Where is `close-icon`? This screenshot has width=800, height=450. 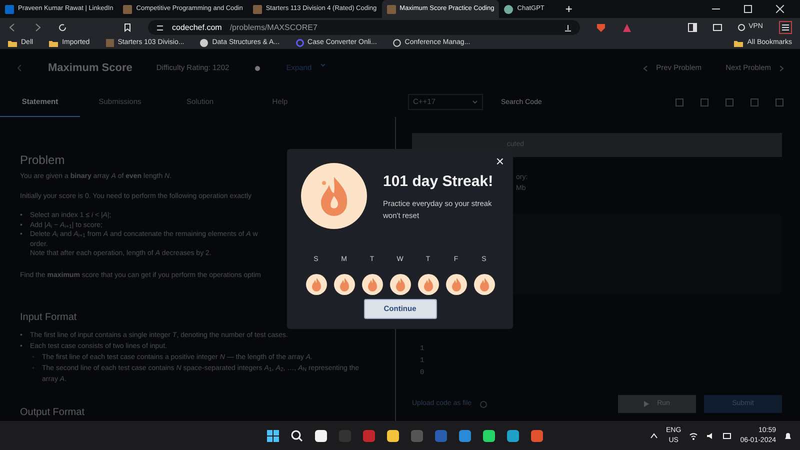 close-icon is located at coordinates (780, 9).